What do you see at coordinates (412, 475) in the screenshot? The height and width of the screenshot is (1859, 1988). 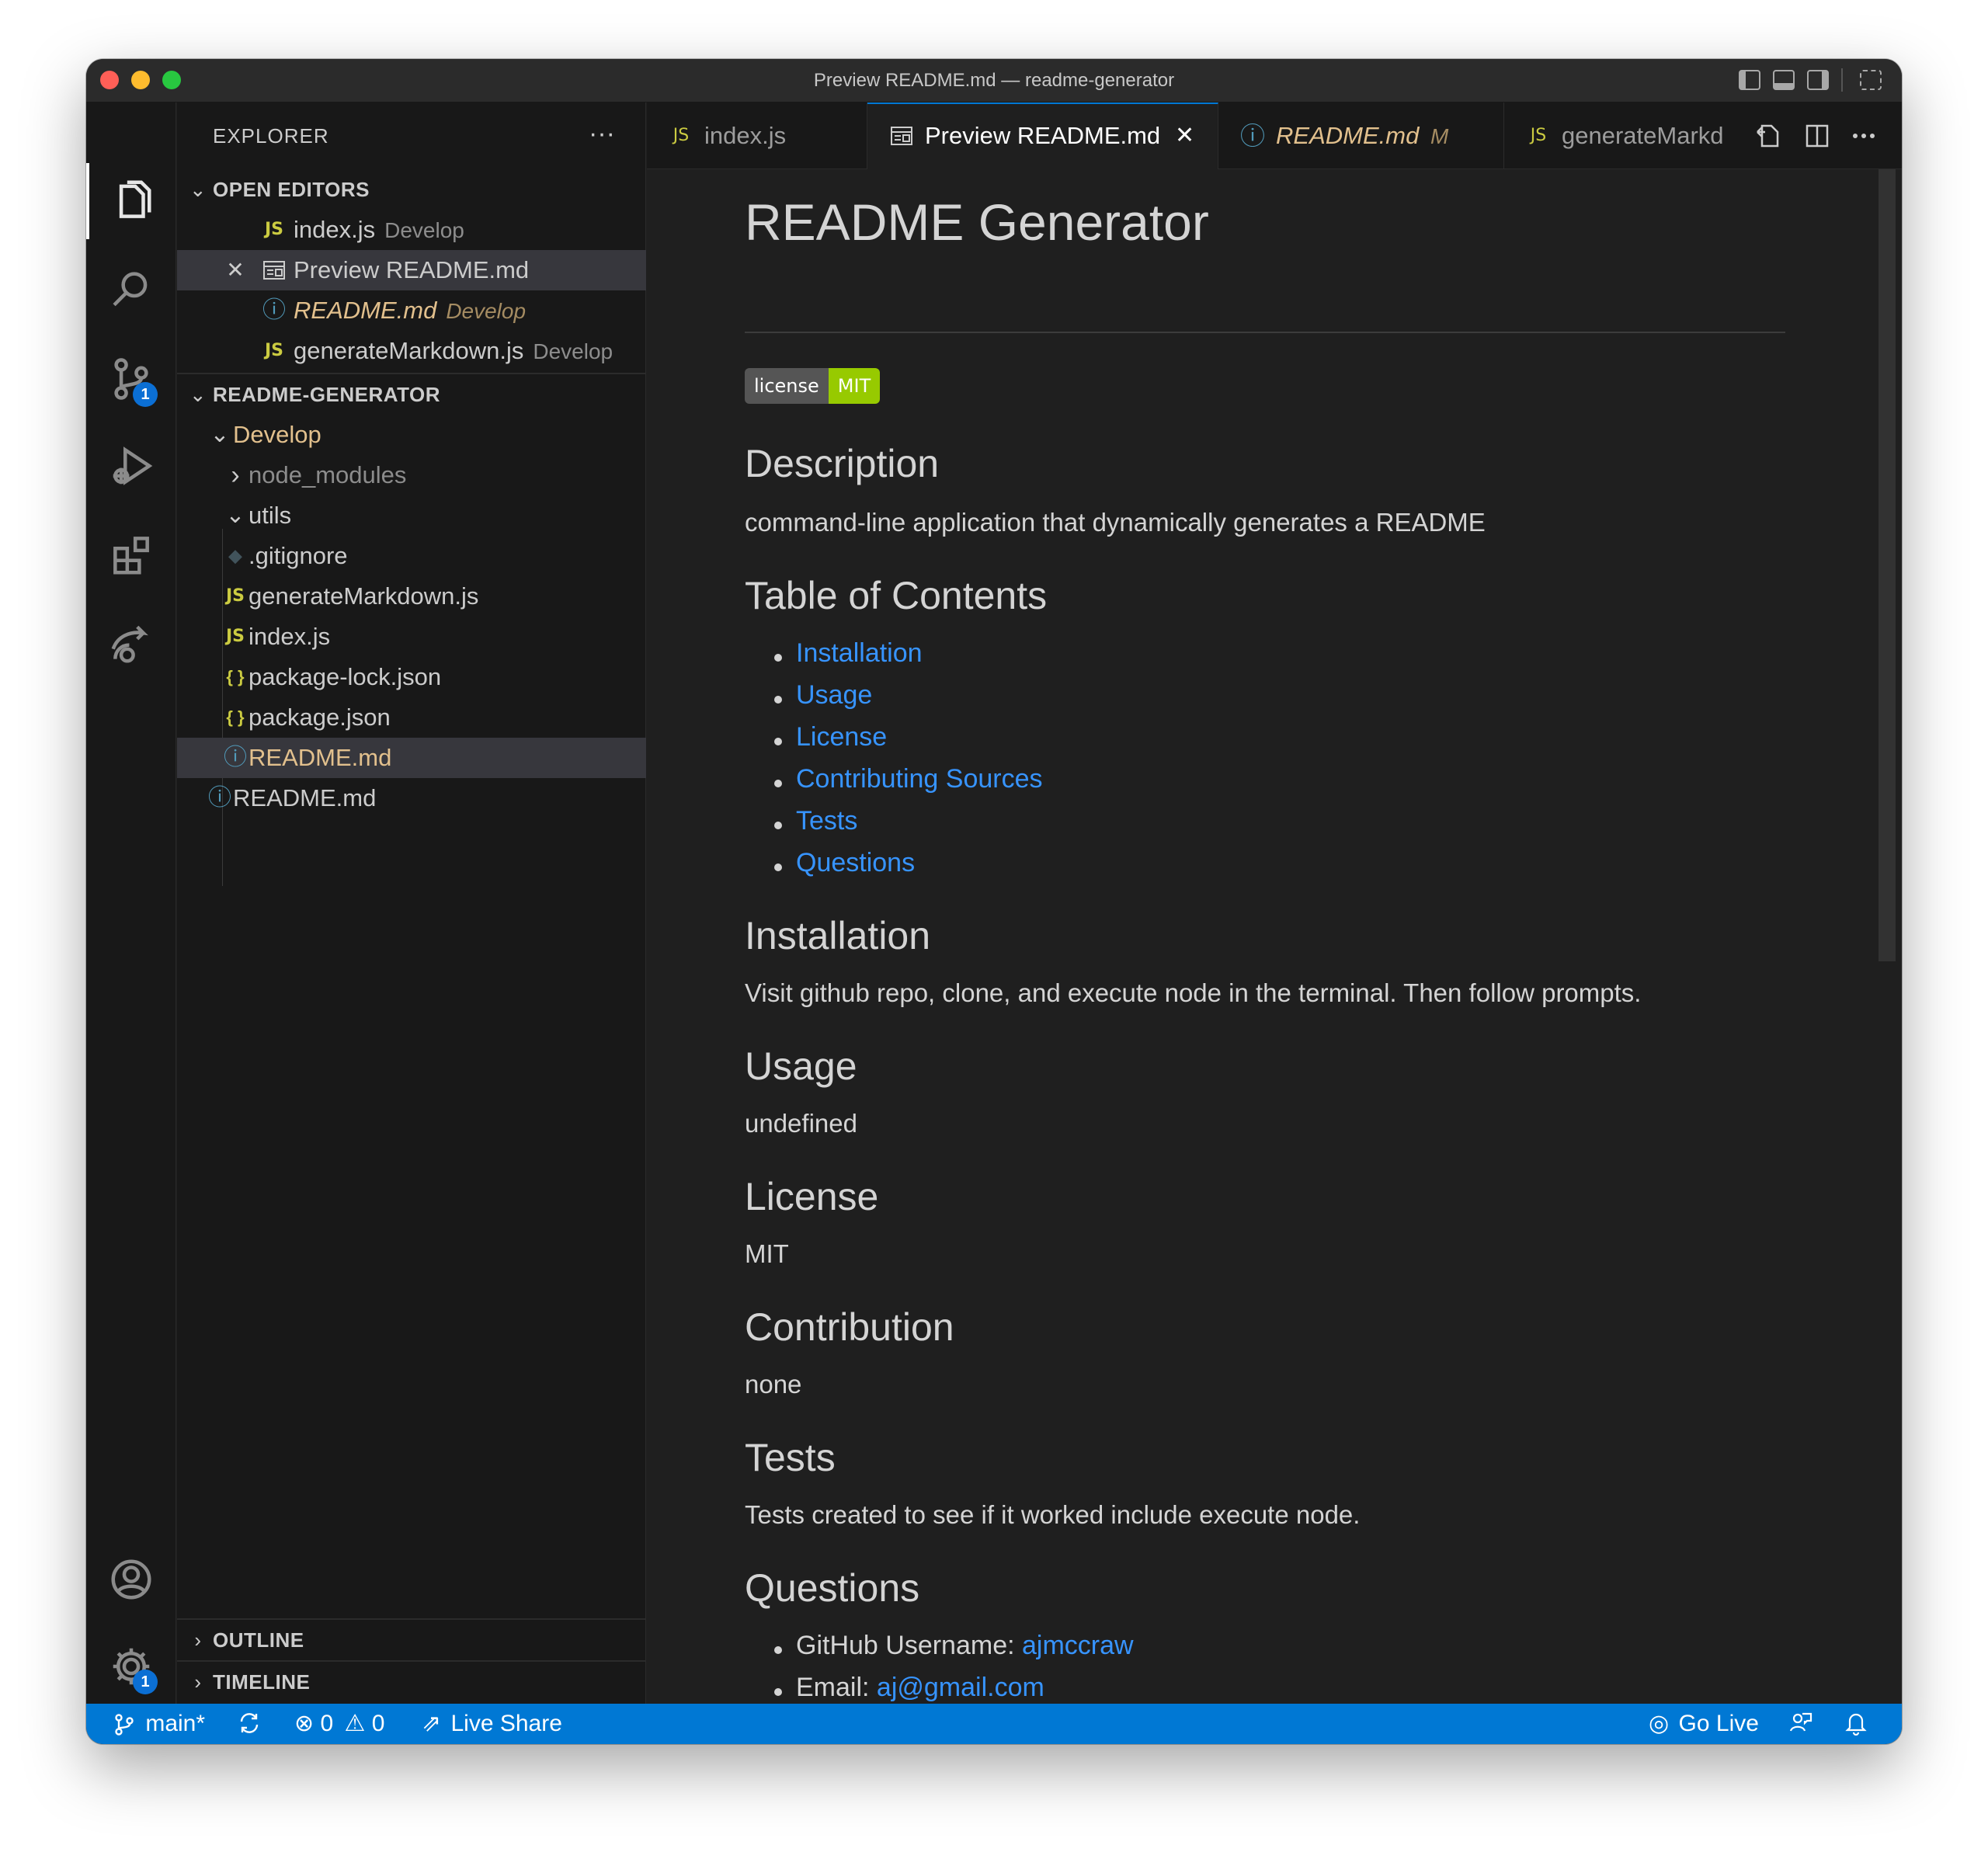 I see `tree-item: › node_modules` at bounding box center [412, 475].